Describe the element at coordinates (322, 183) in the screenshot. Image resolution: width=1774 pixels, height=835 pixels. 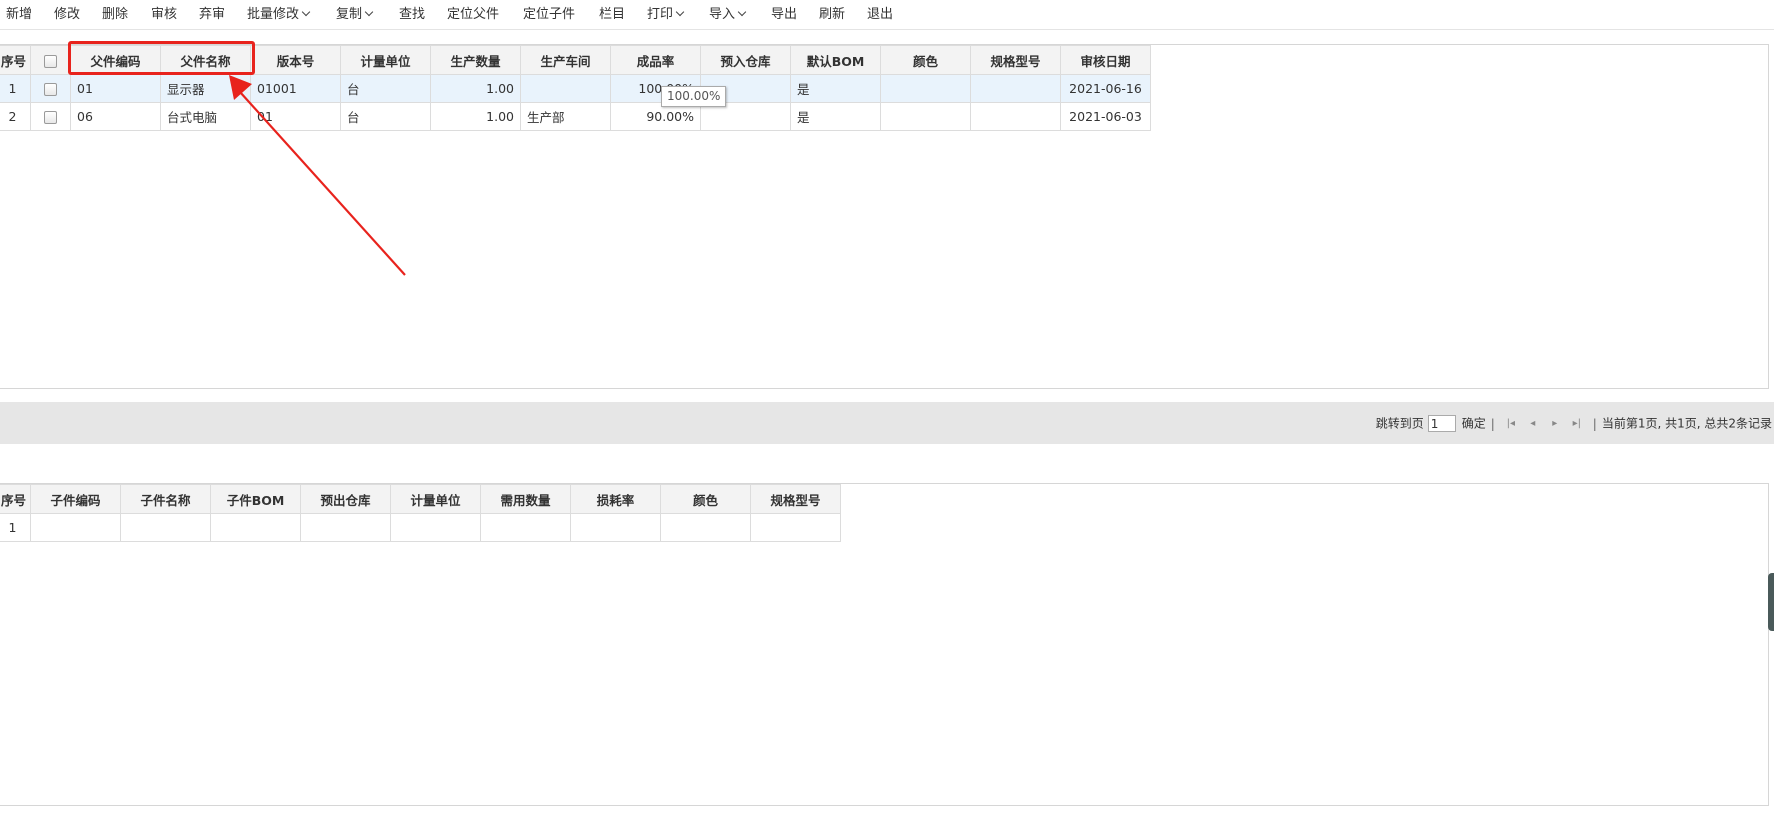
I see `arrow-shaft` at that location.